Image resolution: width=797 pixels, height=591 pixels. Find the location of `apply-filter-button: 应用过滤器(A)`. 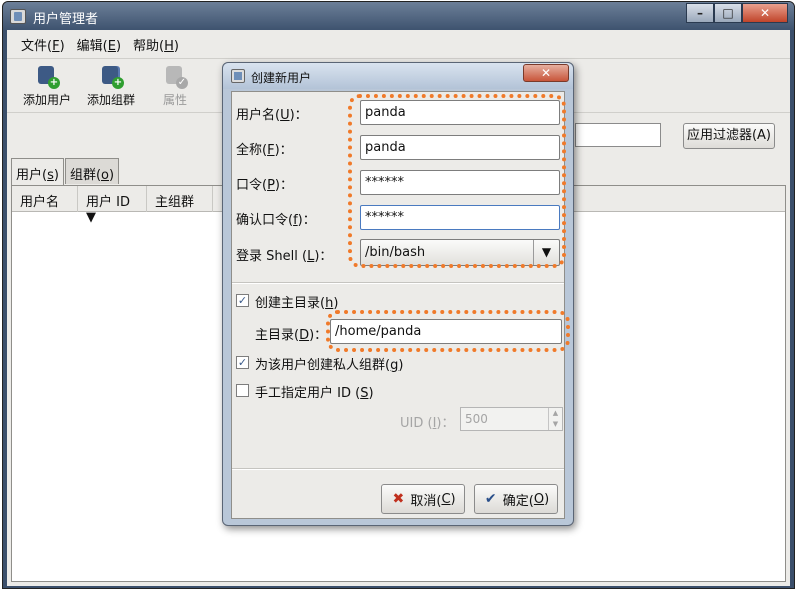

apply-filter-button: 应用过滤器(A) is located at coordinates (729, 136).